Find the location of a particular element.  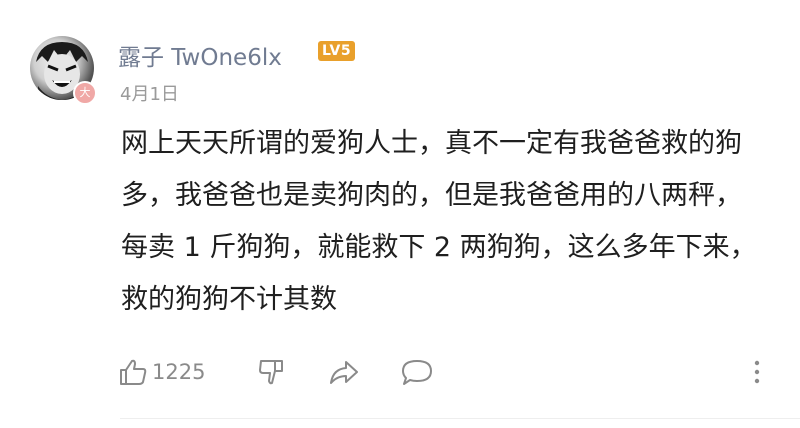

more-button is located at coordinates (757, 372).